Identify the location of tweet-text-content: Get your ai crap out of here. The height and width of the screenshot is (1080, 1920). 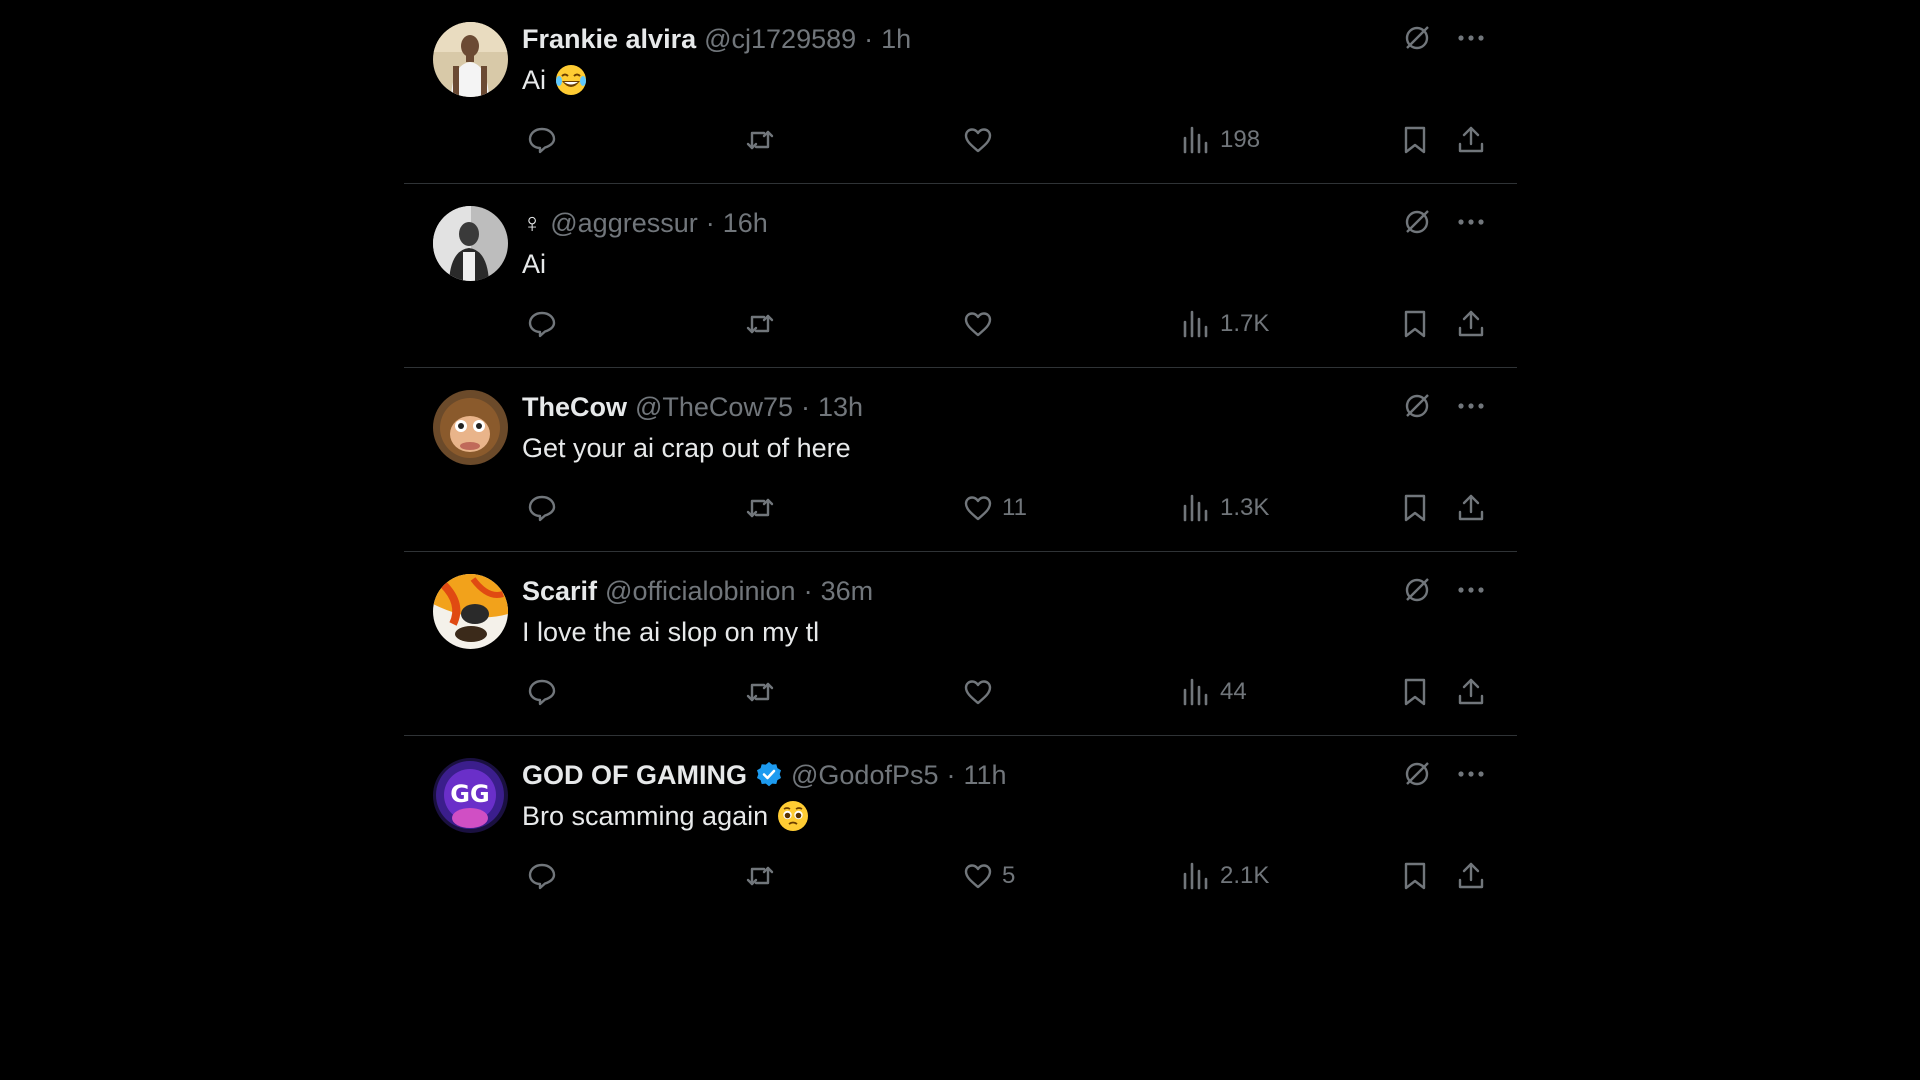
(686, 448).